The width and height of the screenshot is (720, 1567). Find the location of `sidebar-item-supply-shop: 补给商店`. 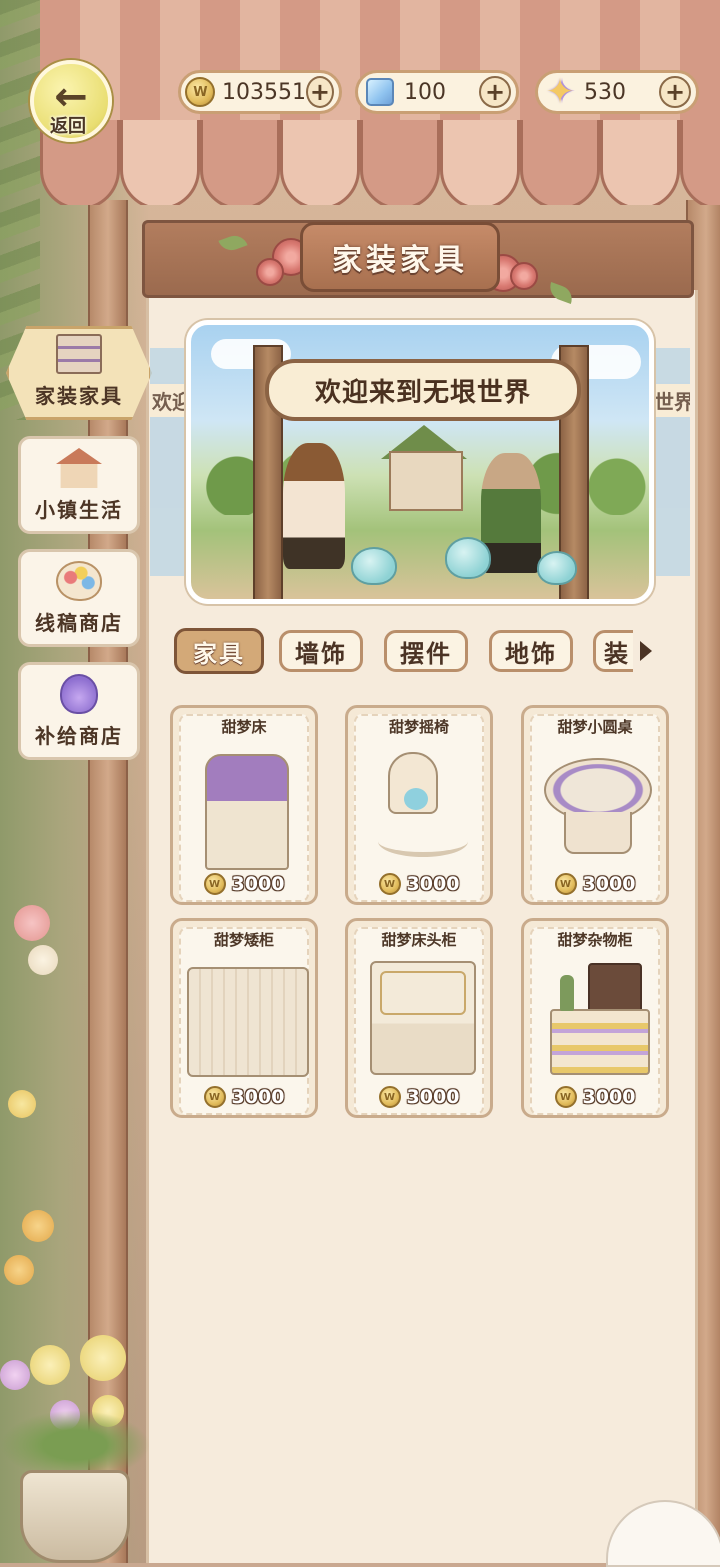

sidebar-item-supply-shop: 补给商店 is located at coordinates (79, 711).